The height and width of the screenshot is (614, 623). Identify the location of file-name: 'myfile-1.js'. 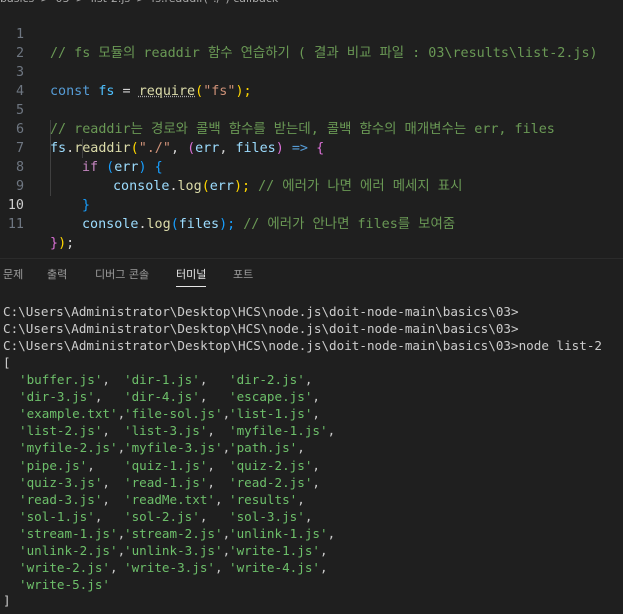
(278, 431).